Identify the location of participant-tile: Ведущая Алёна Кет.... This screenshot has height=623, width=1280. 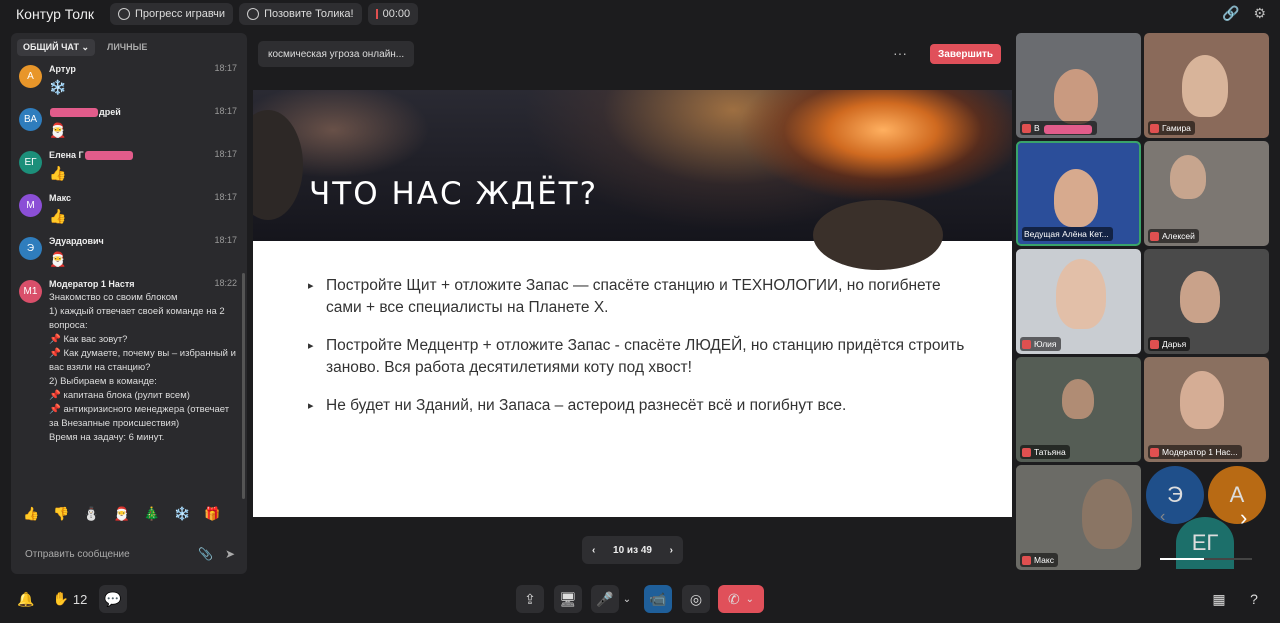
(1078, 193).